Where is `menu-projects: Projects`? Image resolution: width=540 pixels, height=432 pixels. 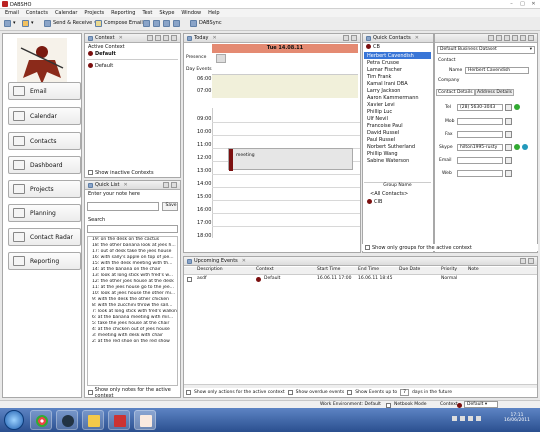 menu-projects: Projects is located at coordinates (94, 13).